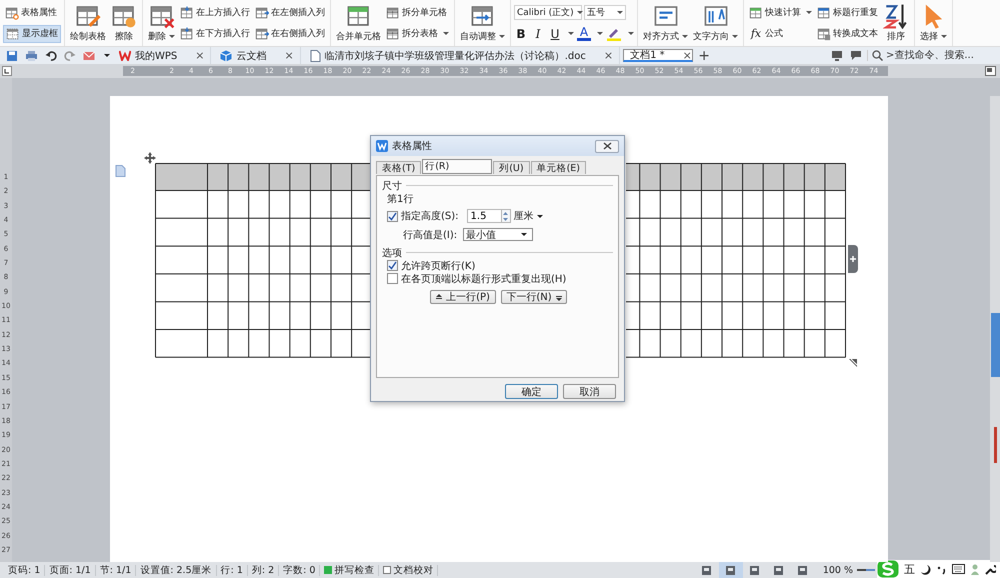 The image size is (1000, 578). Describe the element at coordinates (521, 33) in the screenshot. I see `bold-button: B` at that location.